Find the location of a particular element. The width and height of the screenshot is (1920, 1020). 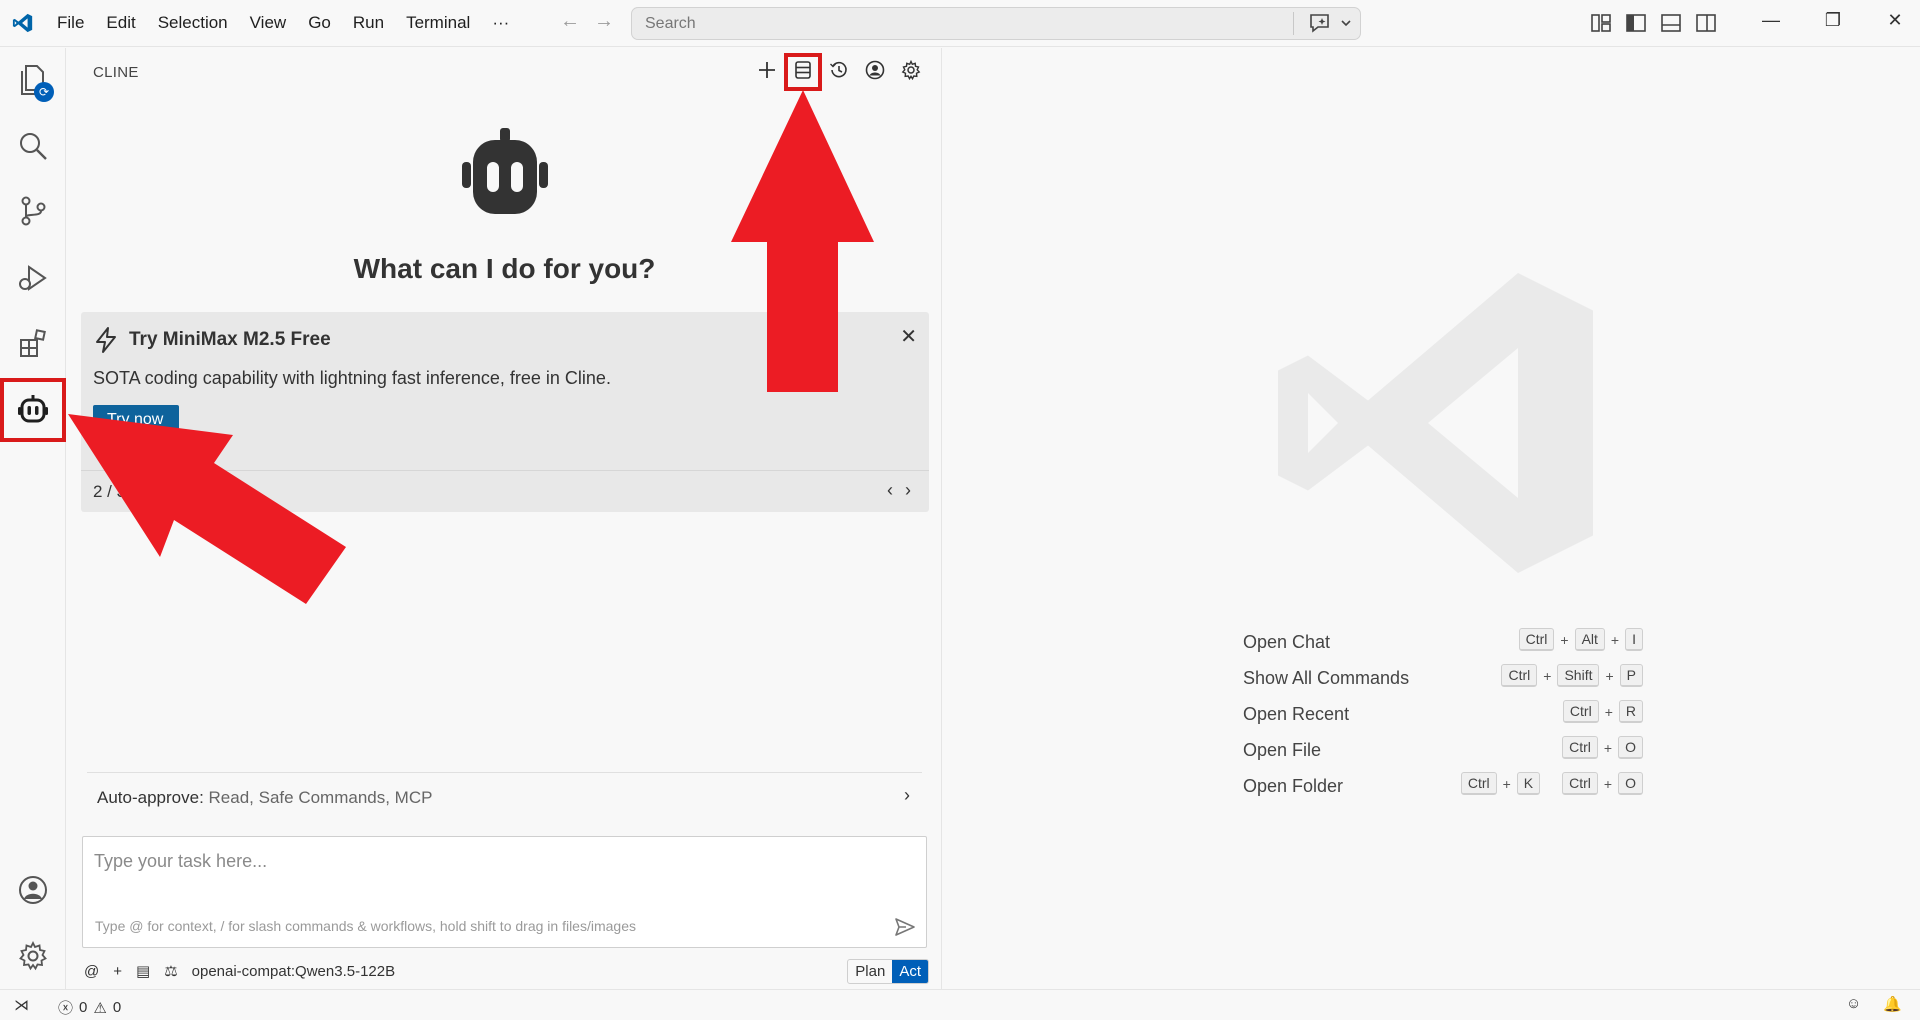

copilot-icon: ☺ is located at coordinates (1853, 1004).